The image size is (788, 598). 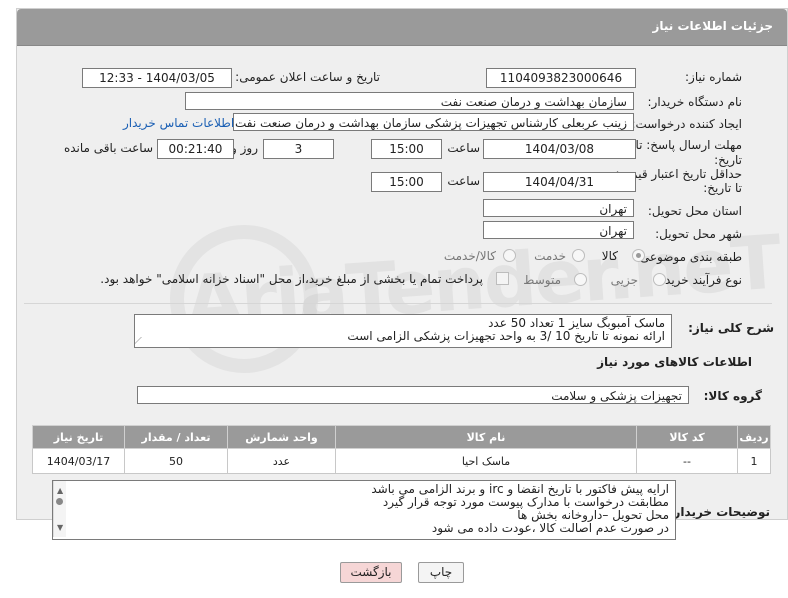 What do you see at coordinates (195, 149) in the screenshot?
I see `remaining-time-field: 00:21:40` at bounding box center [195, 149].